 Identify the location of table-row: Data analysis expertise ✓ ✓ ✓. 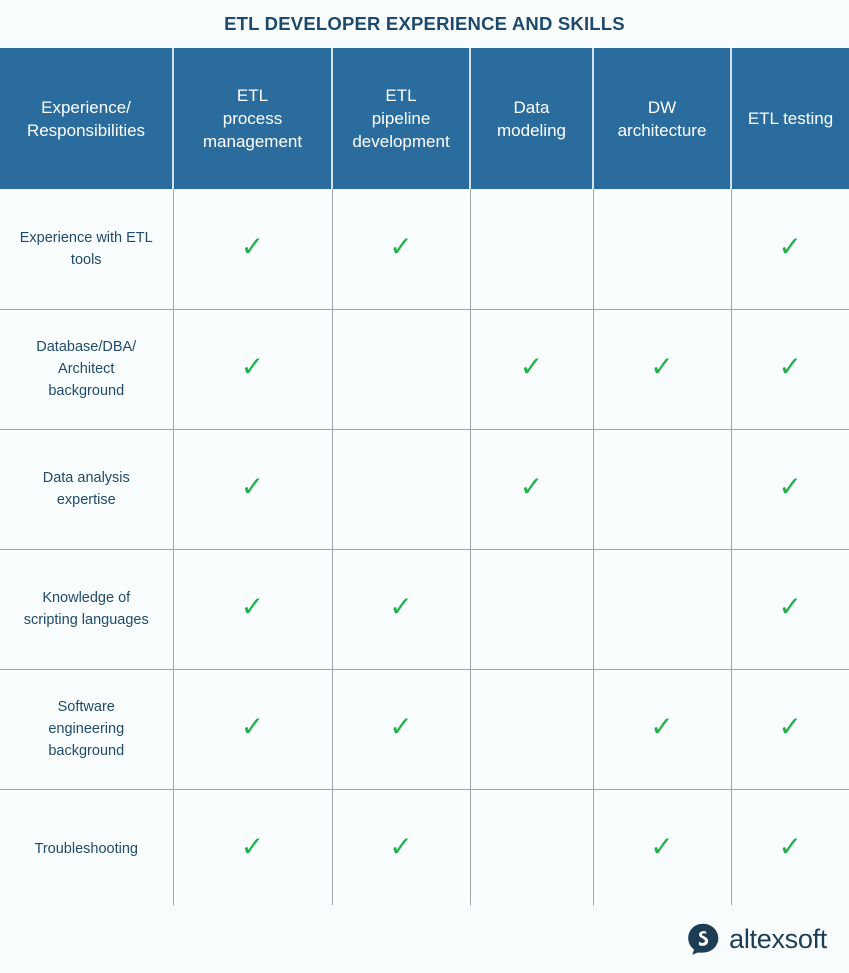
(424, 489).